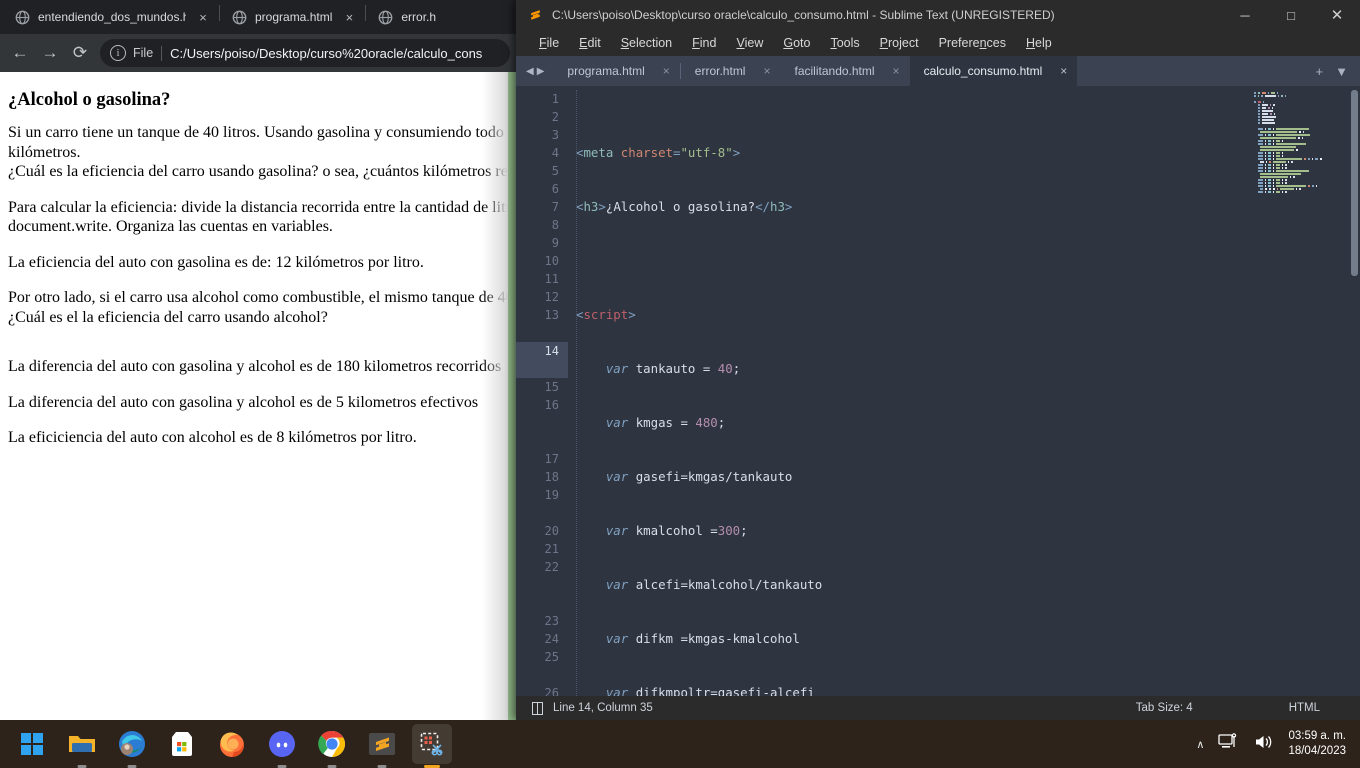  What do you see at coordinates (616, 71) in the screenshot?
I see `sublime-tab-programa: programa.html ×` at bounding box center [616, 71].